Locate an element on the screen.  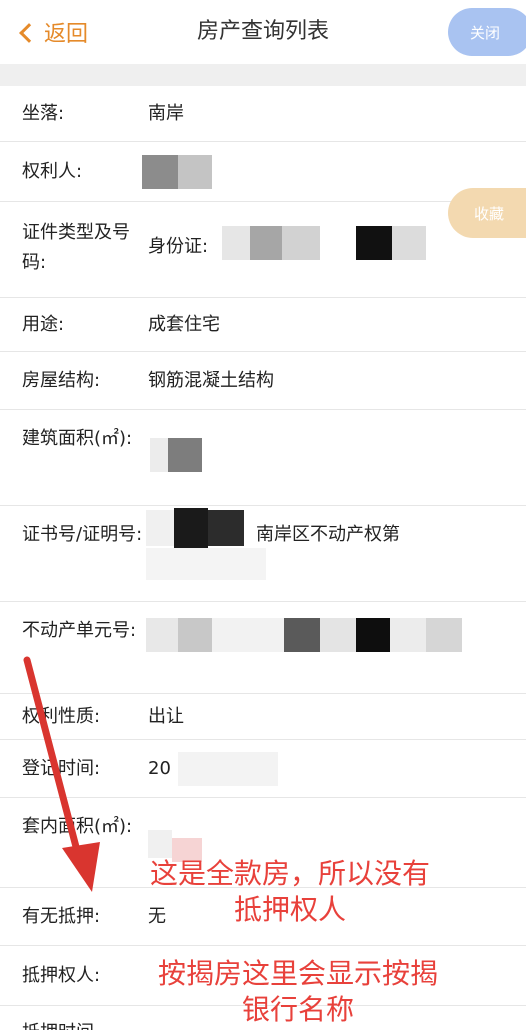
annotation-line: 银行名称 is located at coordinates (297, 1009).